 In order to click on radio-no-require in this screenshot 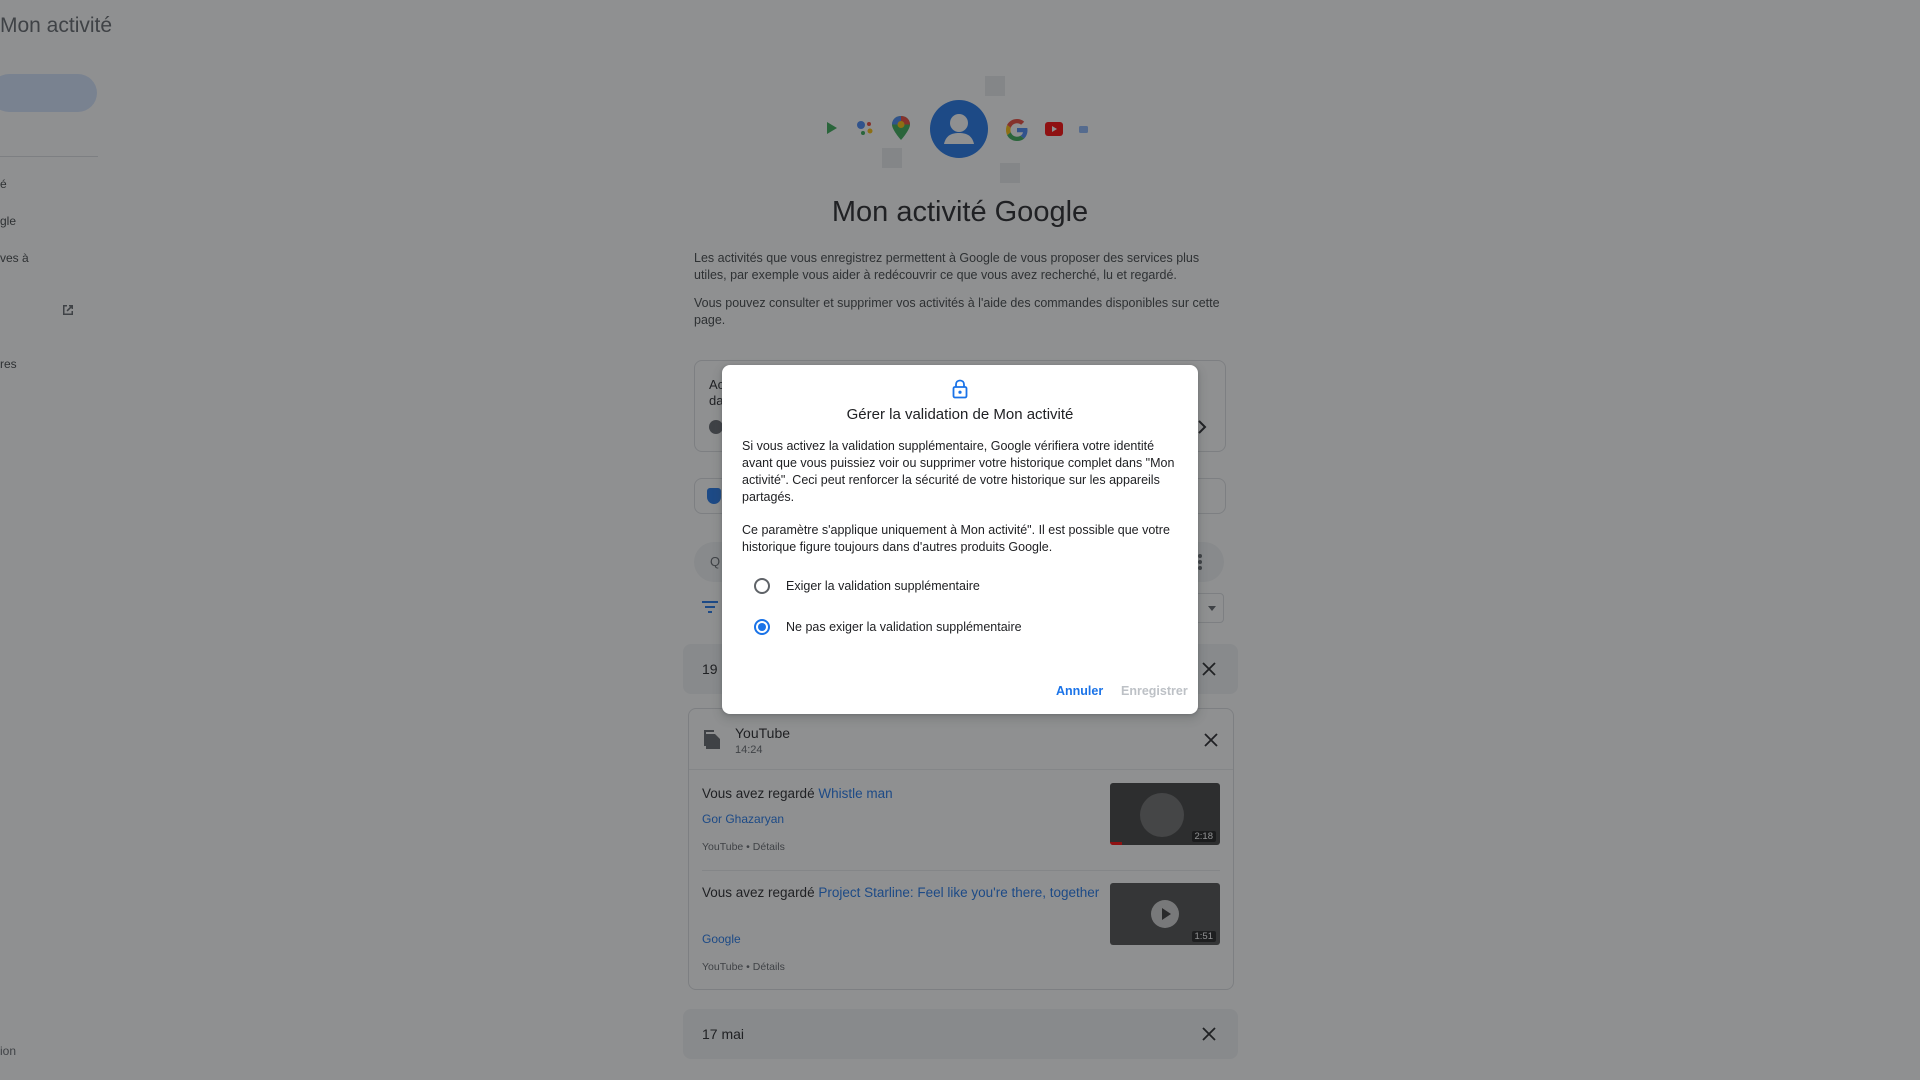, I will do `click(762, 627)`.